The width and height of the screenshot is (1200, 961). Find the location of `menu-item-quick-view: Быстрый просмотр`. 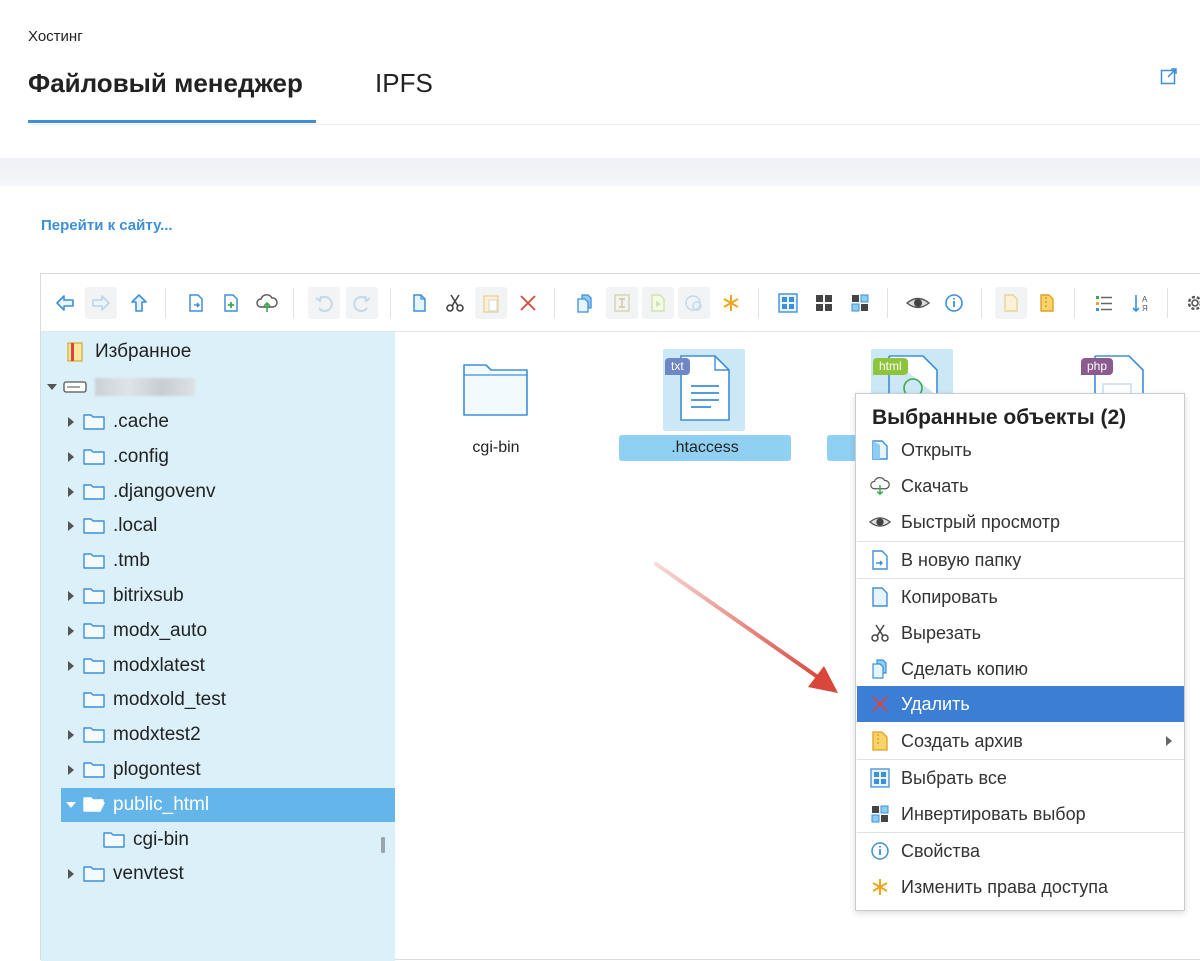

menu-item-quick-view: Быстрый просмотр is located at coordinates (1020, 522).